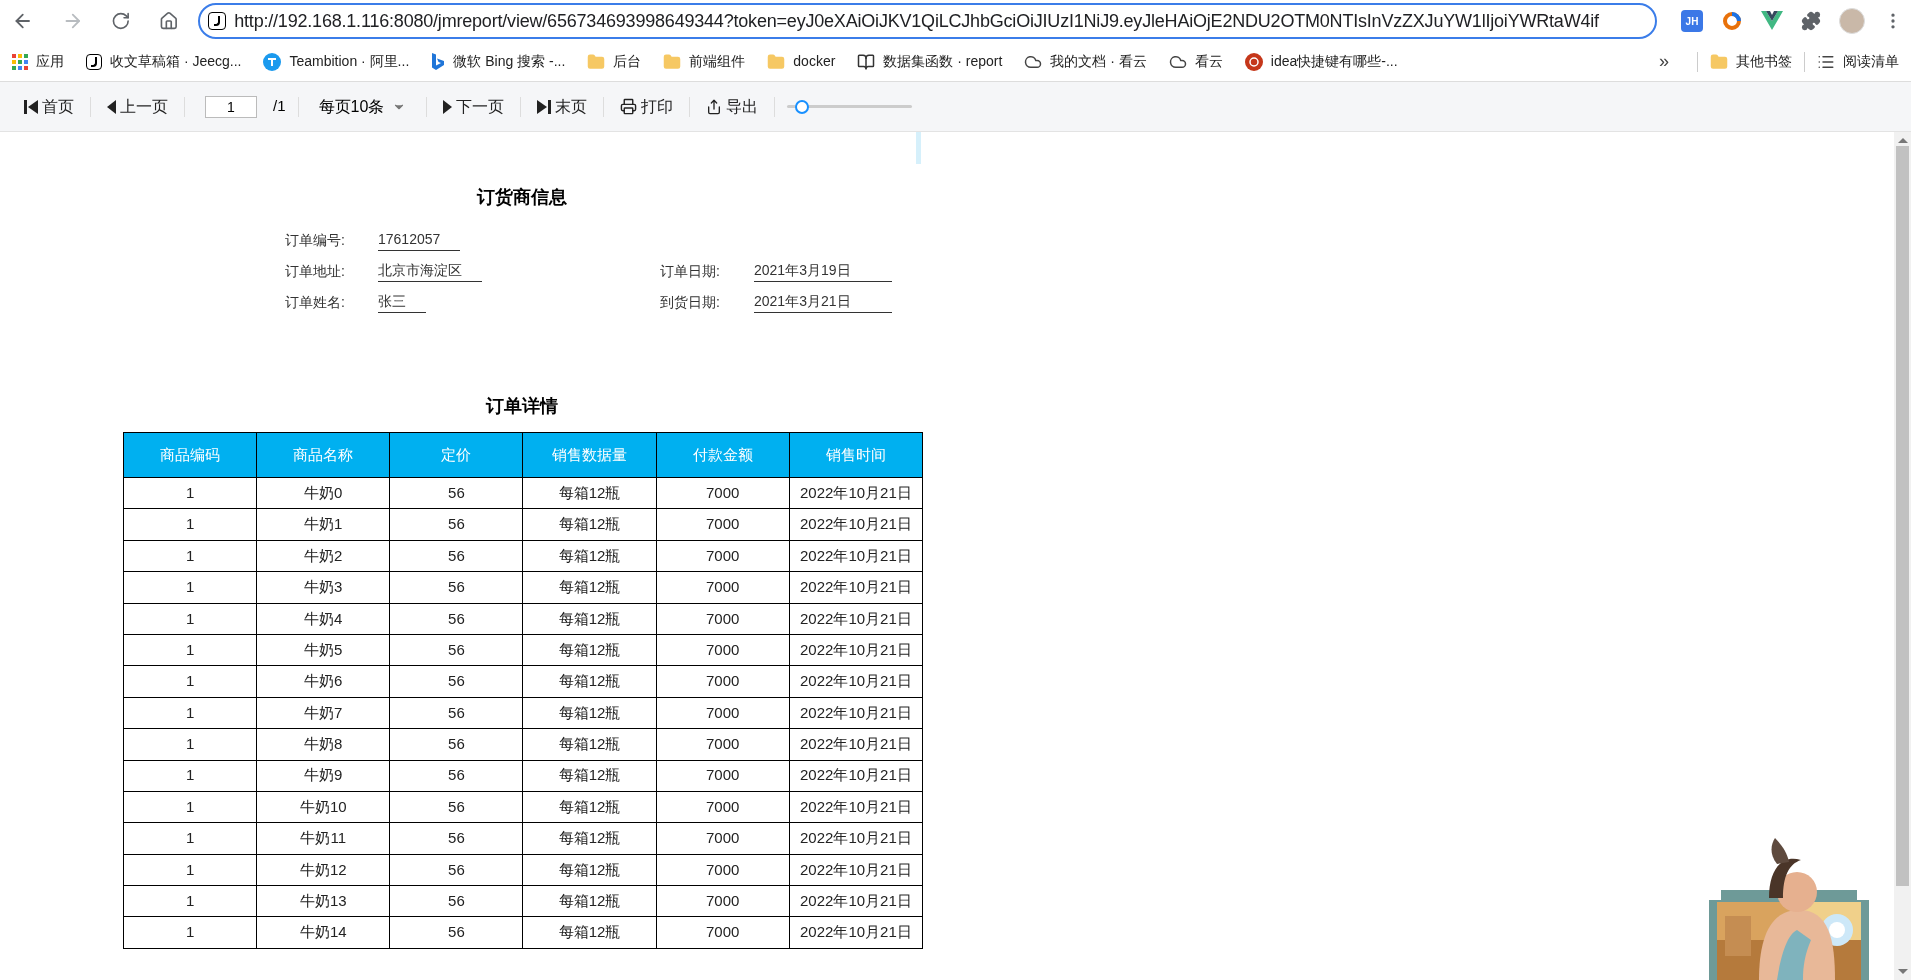 The width and height of the screenshot is (1911, 980). Describe the element at coordinates (856, 455) in the screenshot. I see `column-header: 销售时间` at that location.